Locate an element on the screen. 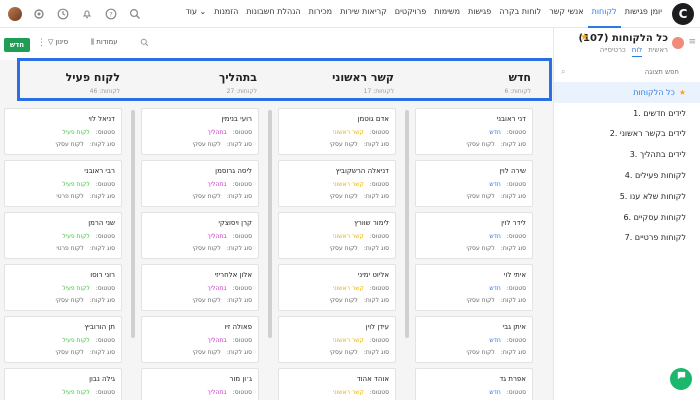 Image resolution: width=700 pixels, height=400 pixels. sidebar-item-first-contact: 2. לידים בקשר ראשוני is located at coordinates (627, 134).